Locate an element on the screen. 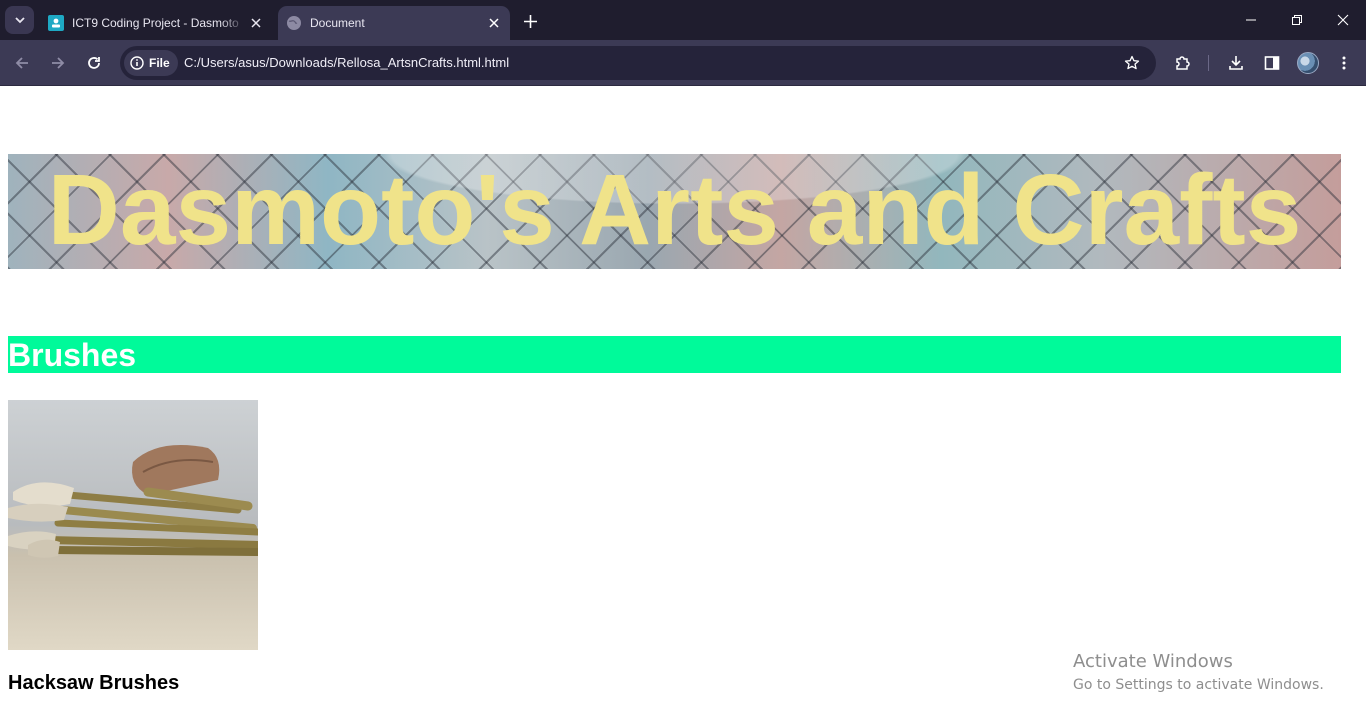  extensions-button is located at coordinates (1183, 63).